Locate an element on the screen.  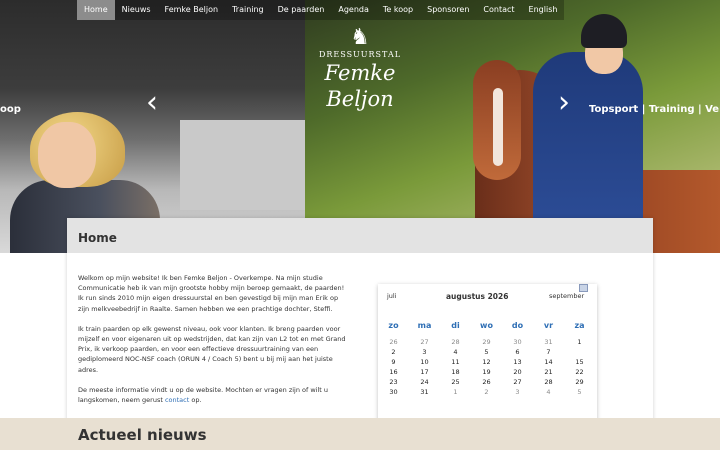
calendar-next-month: september is located at coordinates (566, 296).